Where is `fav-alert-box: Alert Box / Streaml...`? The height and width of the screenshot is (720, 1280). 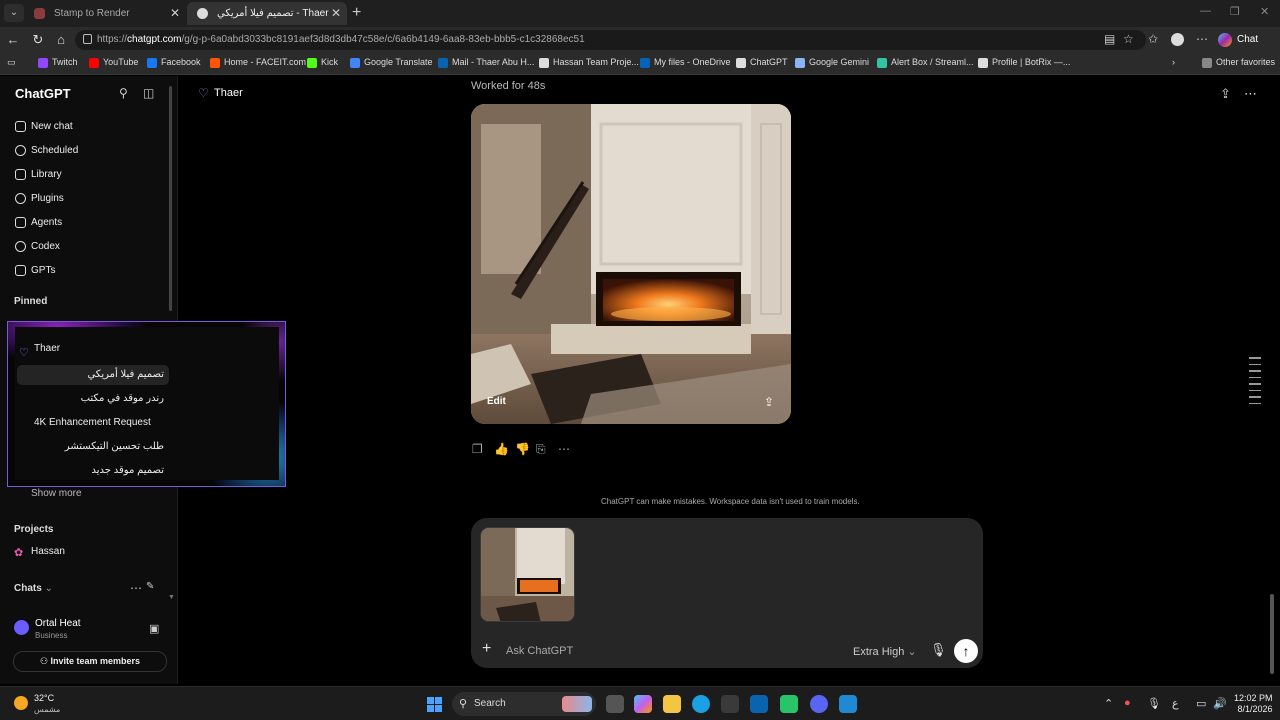
fav-alert-box: Alert Box / Streaml... is located at coordinates (925, 62).